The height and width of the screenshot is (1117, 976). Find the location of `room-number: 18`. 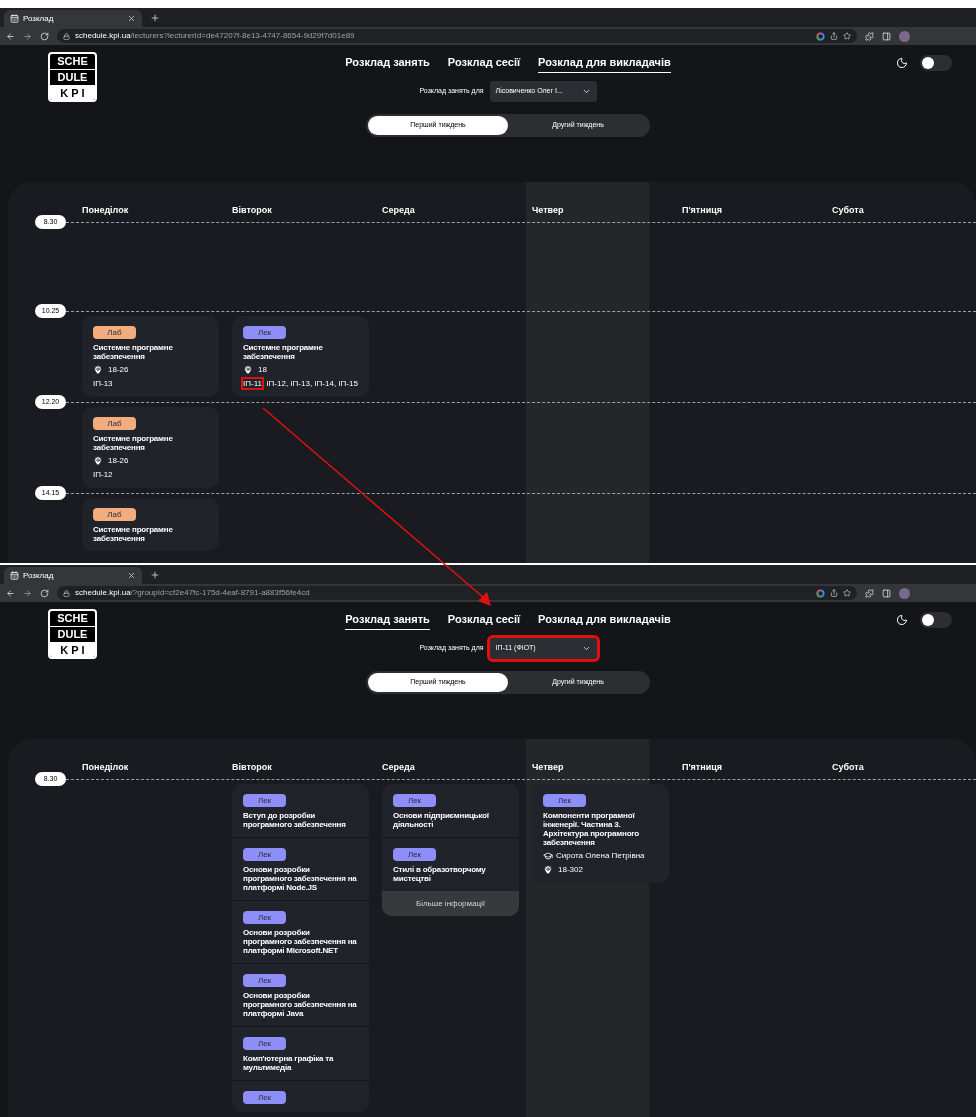

room-number: 18 is located at coordinates (262, 370).